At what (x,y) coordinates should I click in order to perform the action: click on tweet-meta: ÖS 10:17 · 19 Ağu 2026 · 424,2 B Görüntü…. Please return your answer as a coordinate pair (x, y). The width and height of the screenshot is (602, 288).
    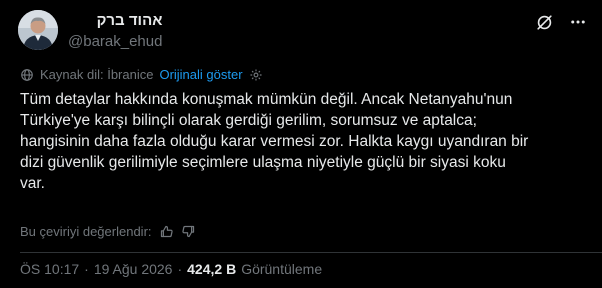
    Looking at the image, I should click on (171, 269).